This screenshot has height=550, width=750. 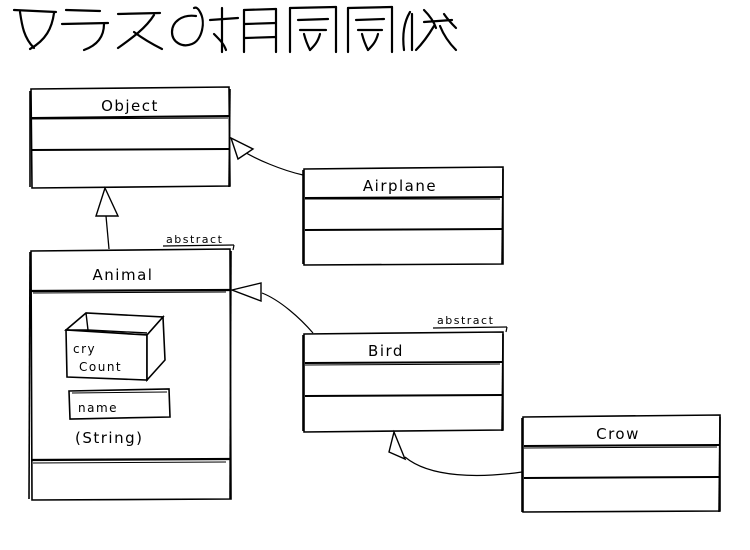 What do you see at coordinates (266, 156) in the screenshot?
I see `generalization-airplane-object` at bounding box center [266, 156].